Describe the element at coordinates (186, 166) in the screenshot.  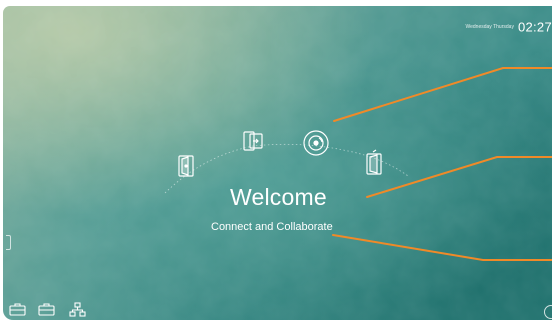
I see `app-icon-left` at that location.